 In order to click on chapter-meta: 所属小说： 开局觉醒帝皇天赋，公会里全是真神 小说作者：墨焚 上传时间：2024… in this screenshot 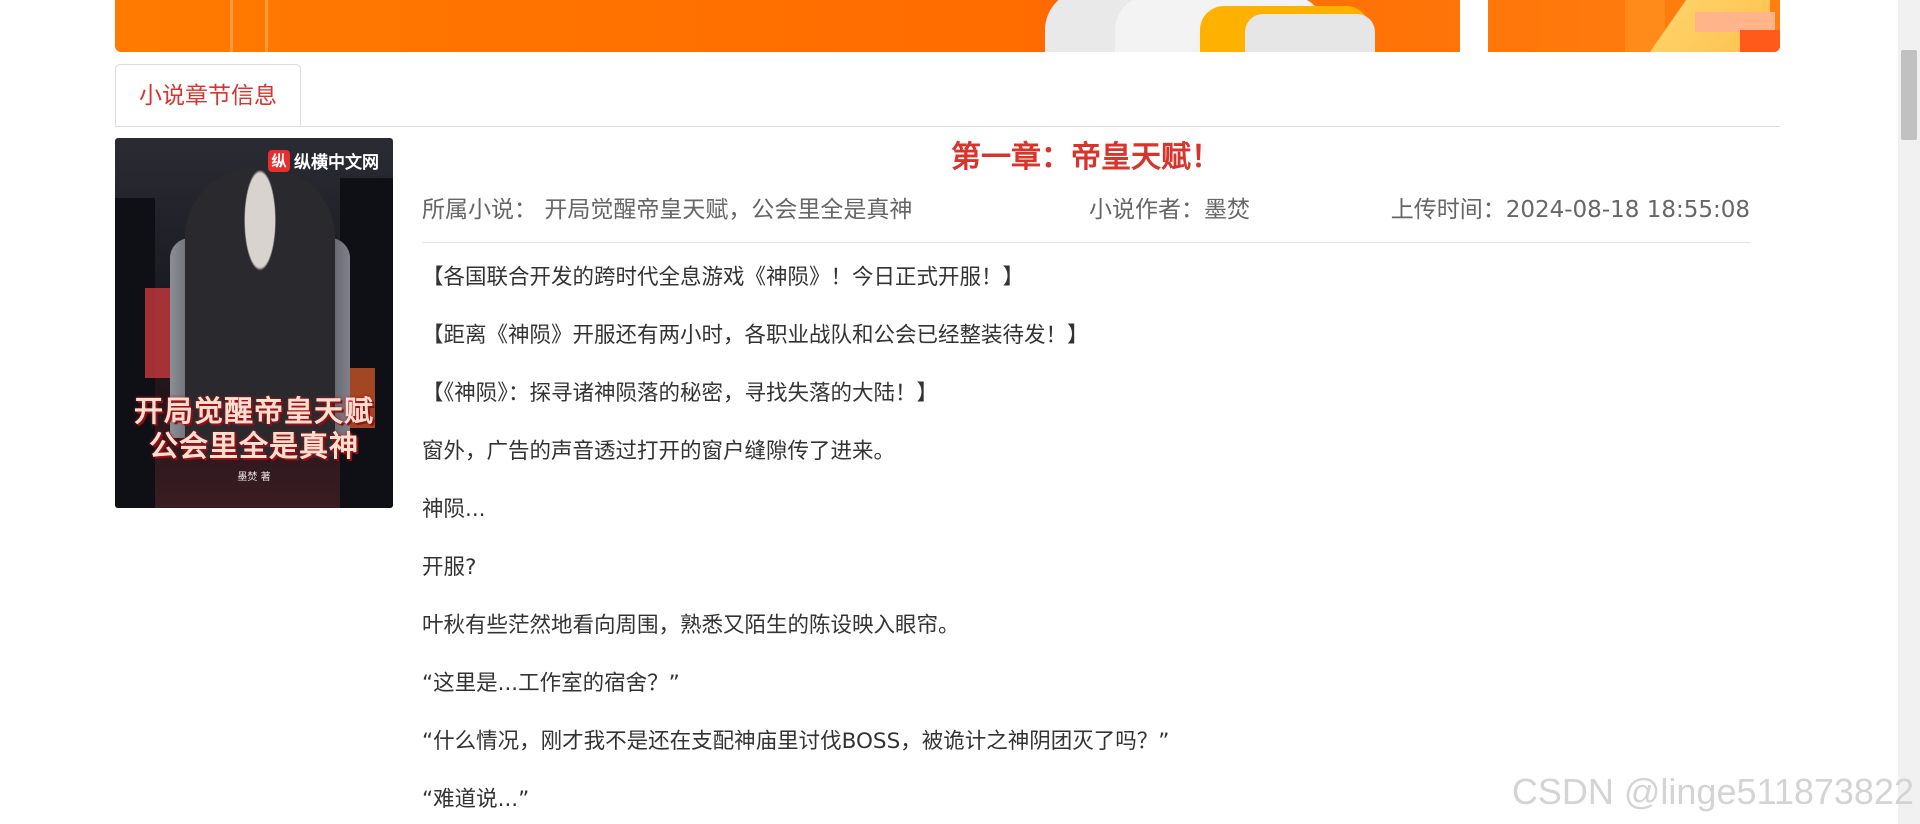, I will do `click(1086, 216)`.